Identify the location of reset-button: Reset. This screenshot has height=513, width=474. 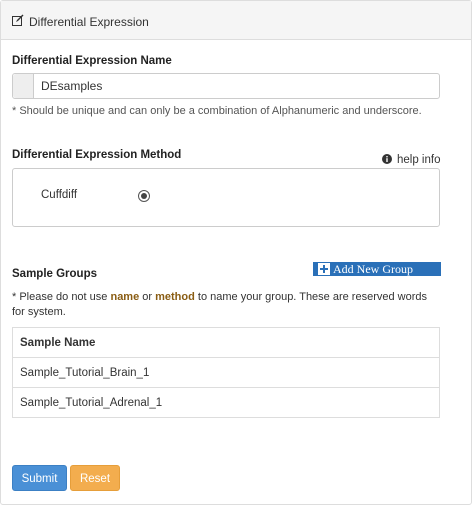
(95, 478).